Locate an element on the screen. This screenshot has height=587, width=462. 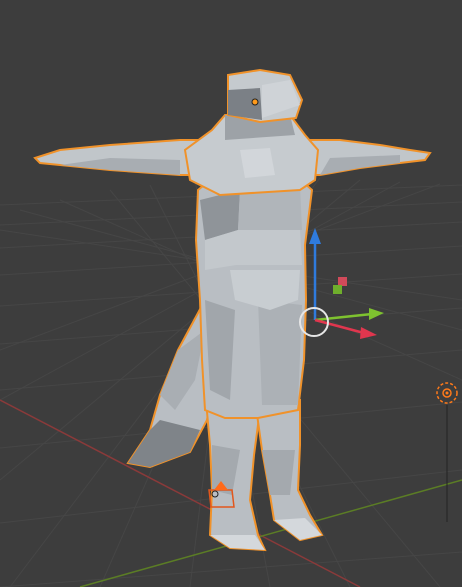
gizmo-y-arrow is located at coordinates (376, 314).